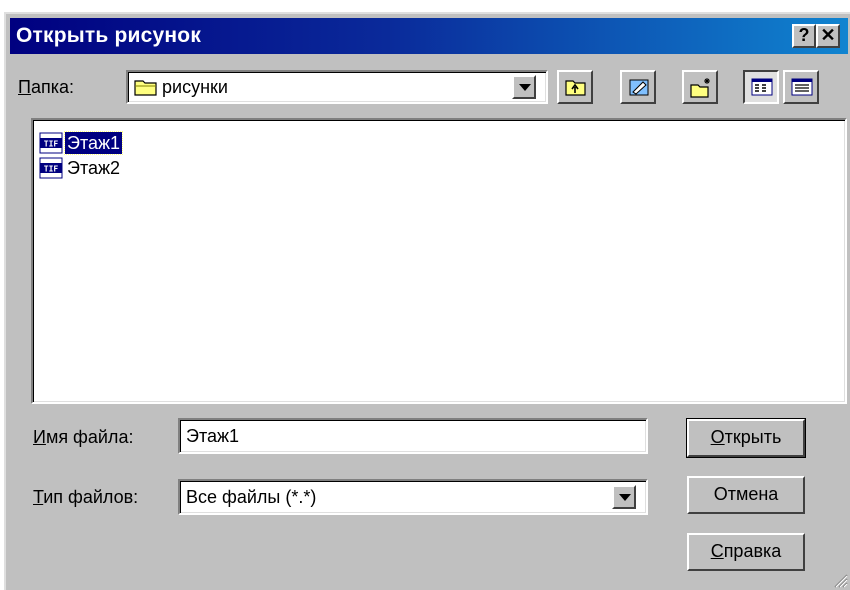 The height and width of the screenshot is (590, 850). I want to click on help-title-button: ?, so click(804, 36).